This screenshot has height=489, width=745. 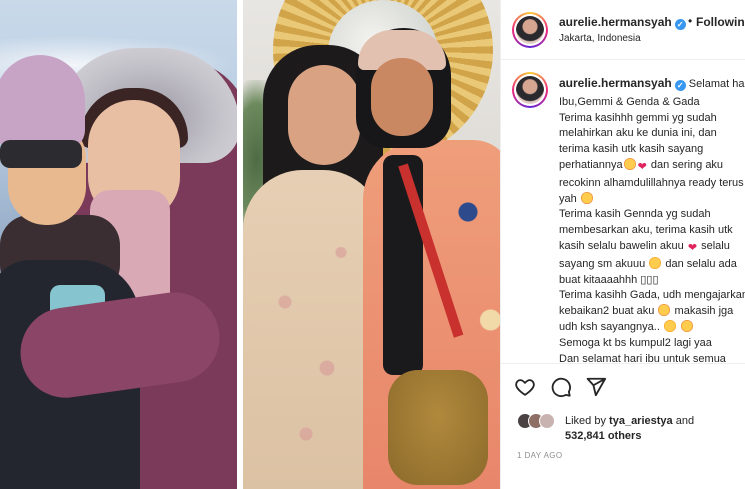 I want to click on caption-line: membesarkan aku, terima kasih utk, so click(x=646, y=230).